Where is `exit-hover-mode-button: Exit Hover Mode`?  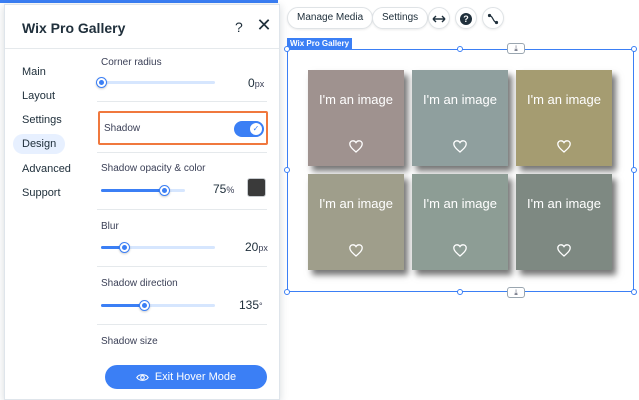
exit-hover-mode-button: Exit Hover Mode is located at coordinates (186, 377).